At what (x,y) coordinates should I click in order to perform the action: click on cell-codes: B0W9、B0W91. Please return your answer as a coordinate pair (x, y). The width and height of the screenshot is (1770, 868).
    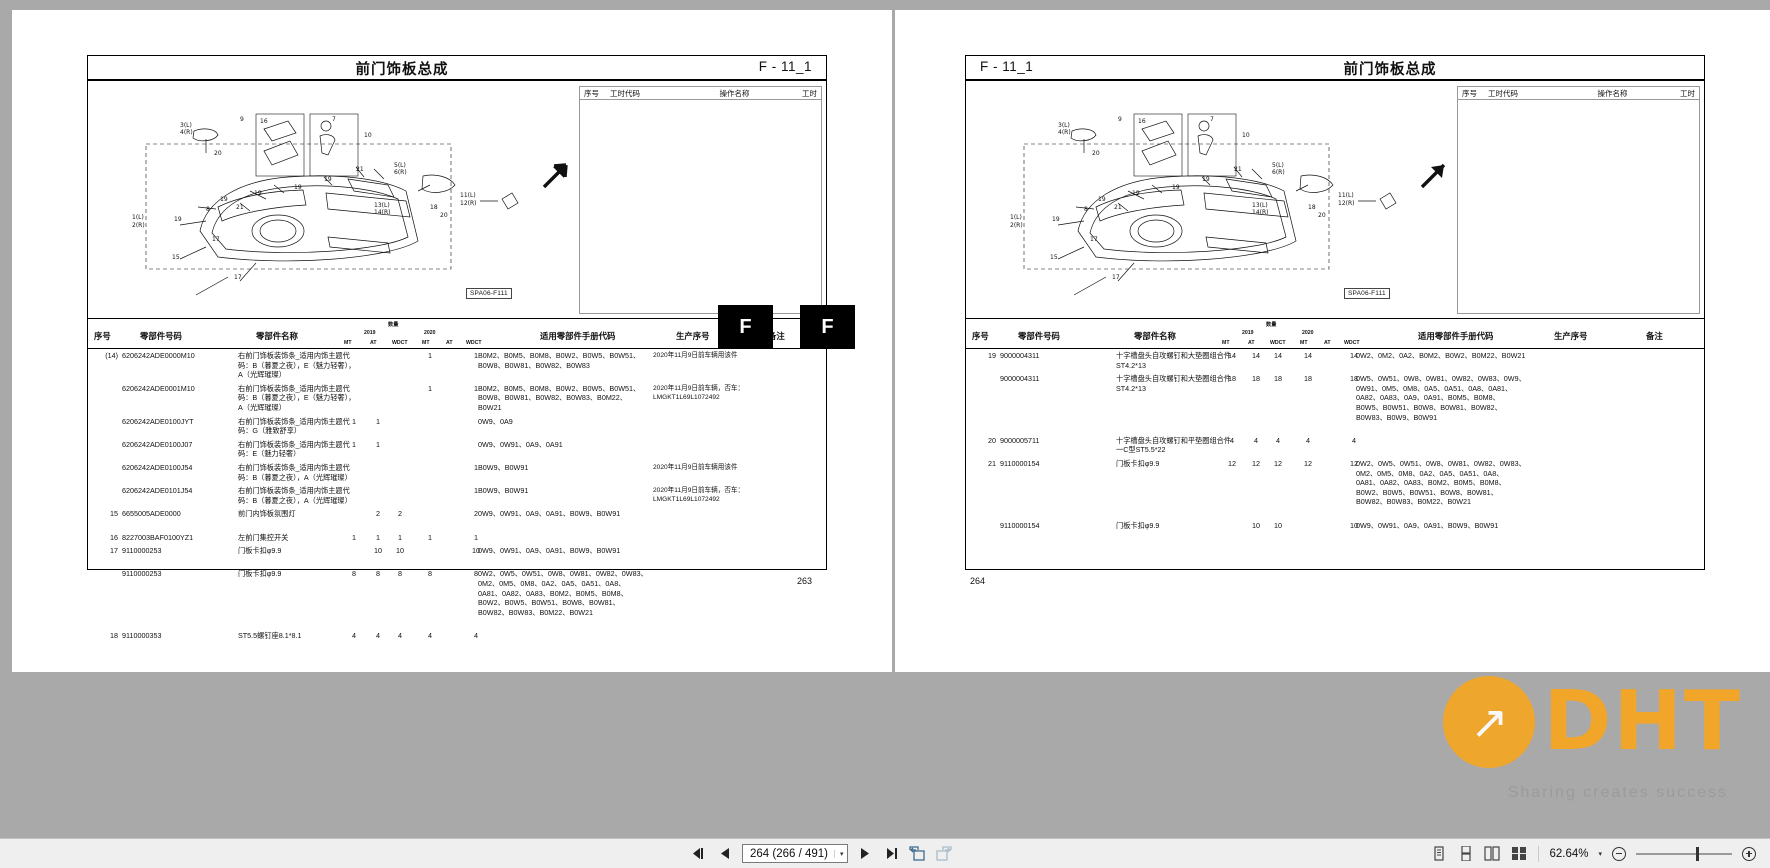
    Looking at the image, I should click on (503, 491).